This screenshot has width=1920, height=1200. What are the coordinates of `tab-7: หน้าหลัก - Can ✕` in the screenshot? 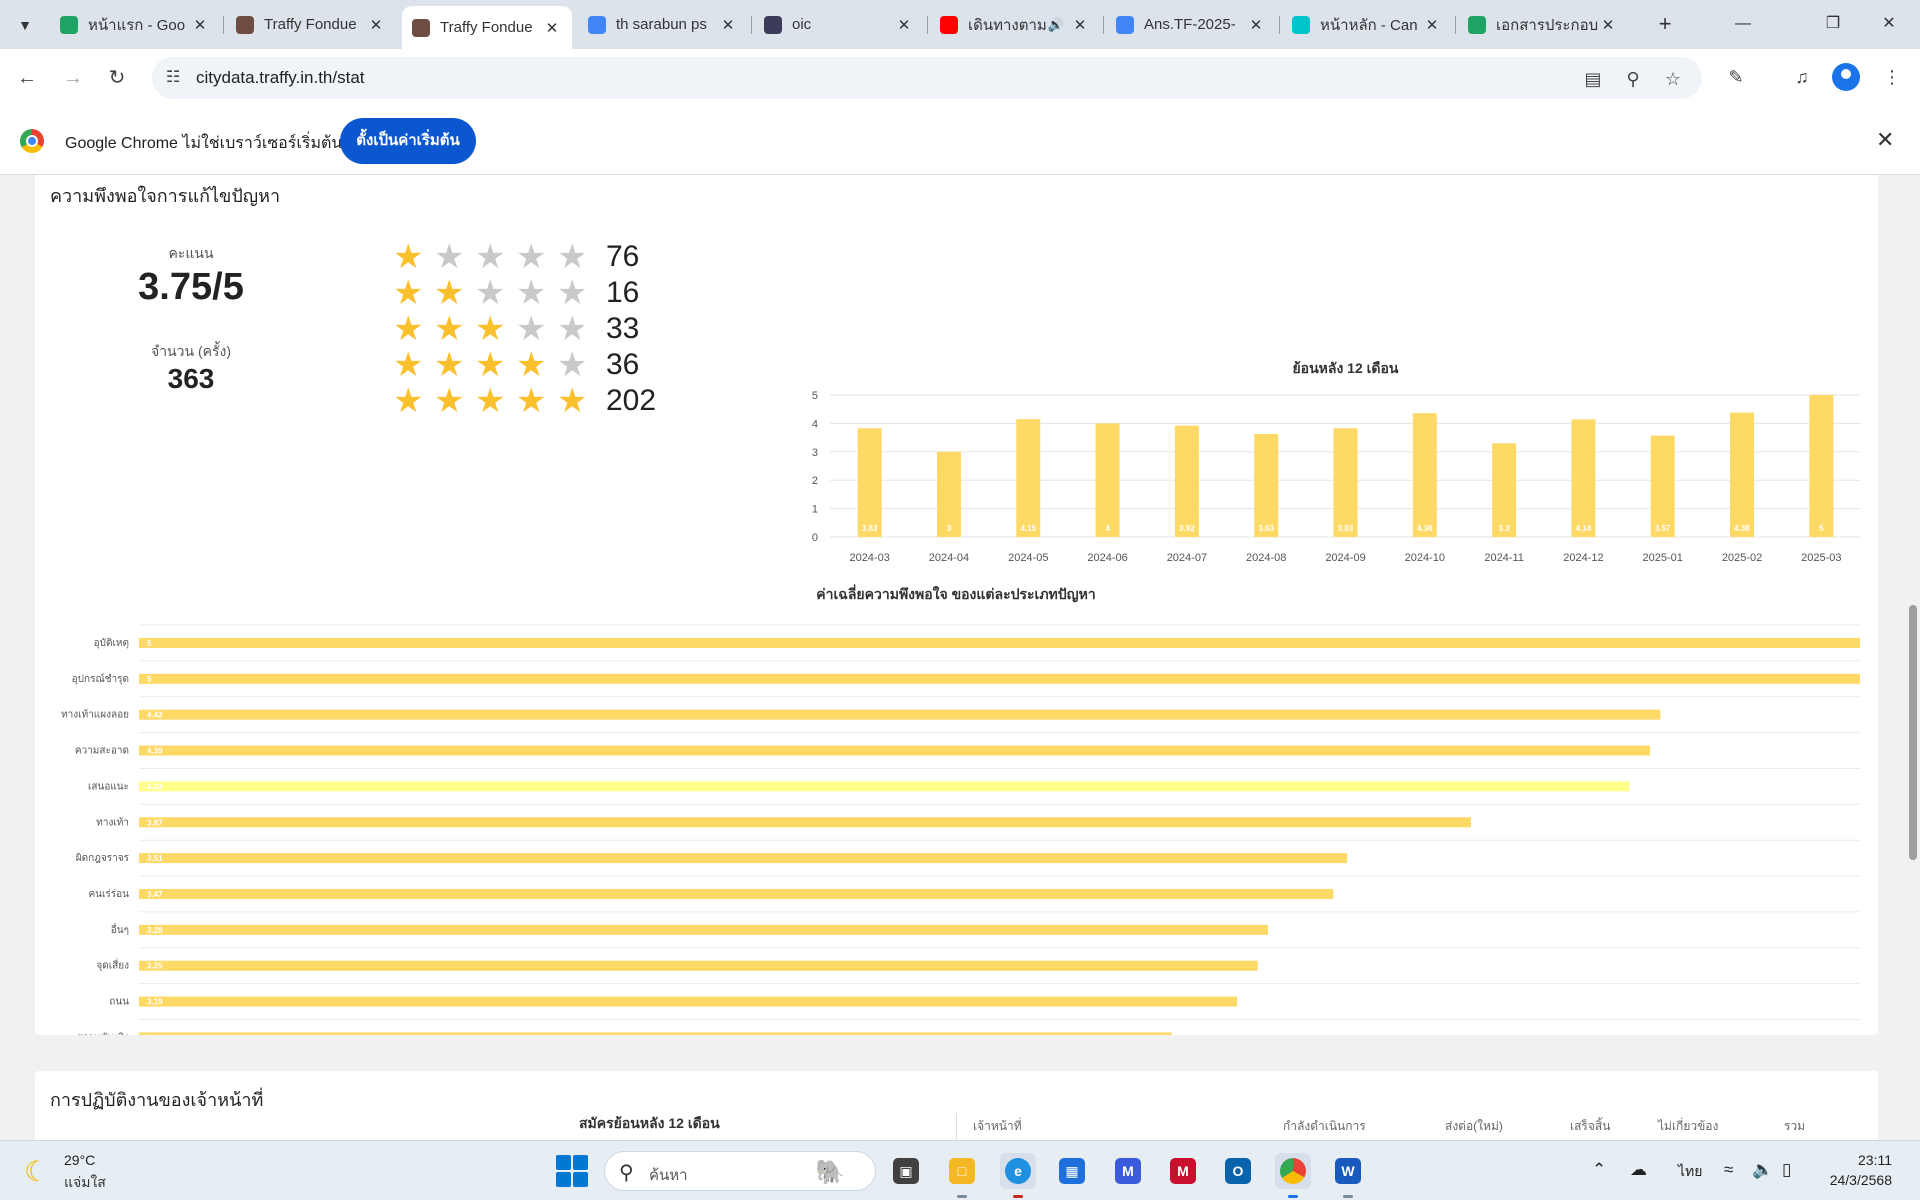 It's located at (1367, 24).